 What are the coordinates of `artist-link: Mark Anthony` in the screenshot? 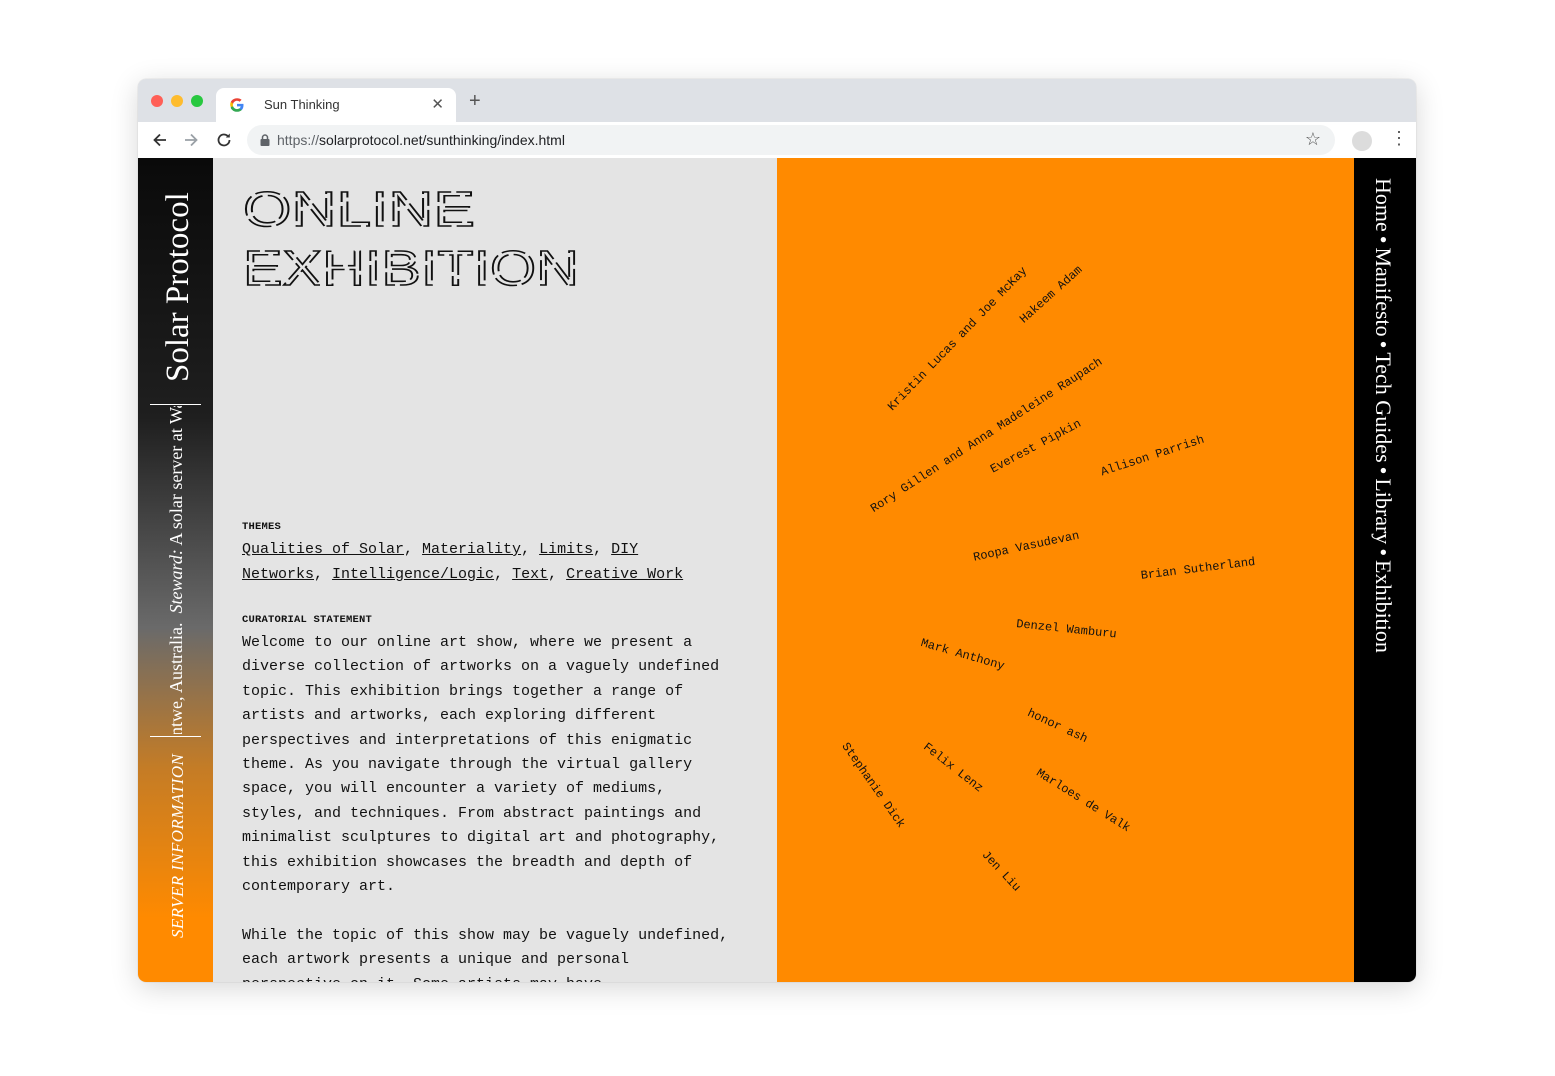 It's located at (962, 654).